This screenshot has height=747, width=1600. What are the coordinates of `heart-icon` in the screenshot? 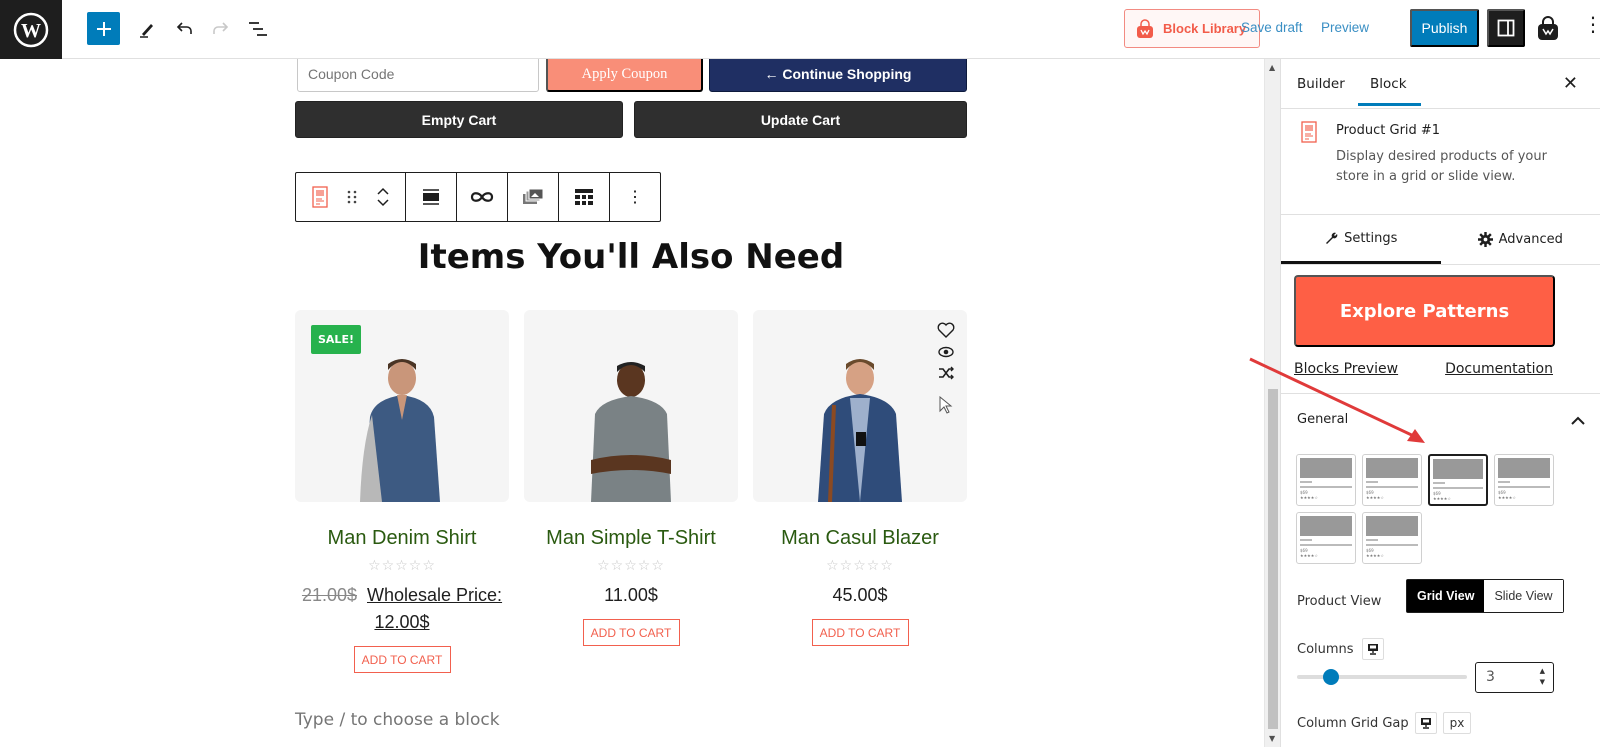 It's located at (946, 330).